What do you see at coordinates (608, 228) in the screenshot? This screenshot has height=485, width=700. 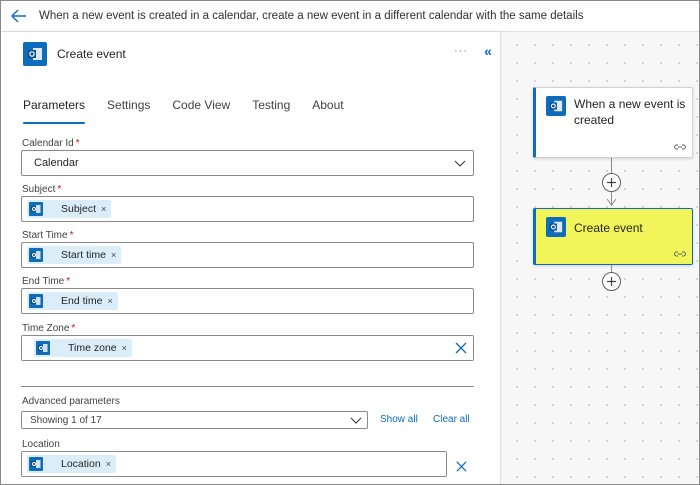 I see `action-title: Create event` at bounding box center [608, 228].